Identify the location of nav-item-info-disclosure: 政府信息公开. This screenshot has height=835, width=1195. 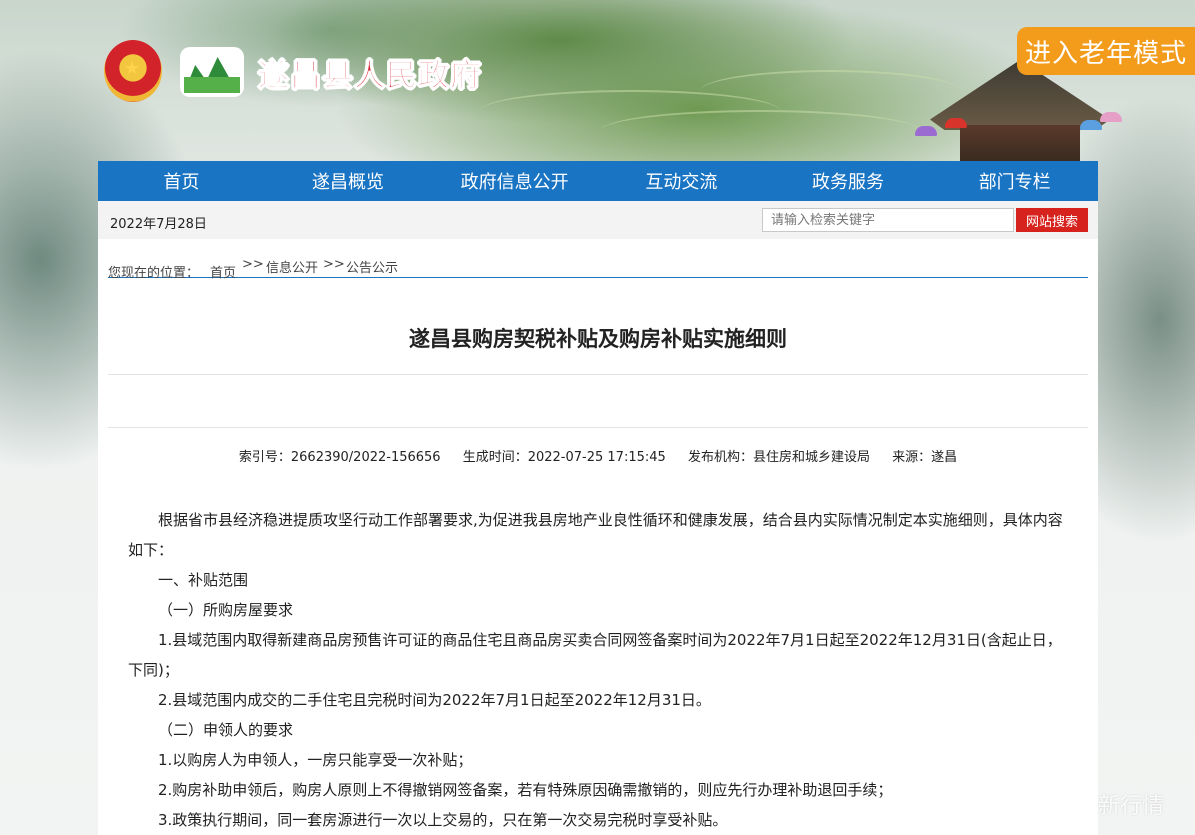
(514, 181).